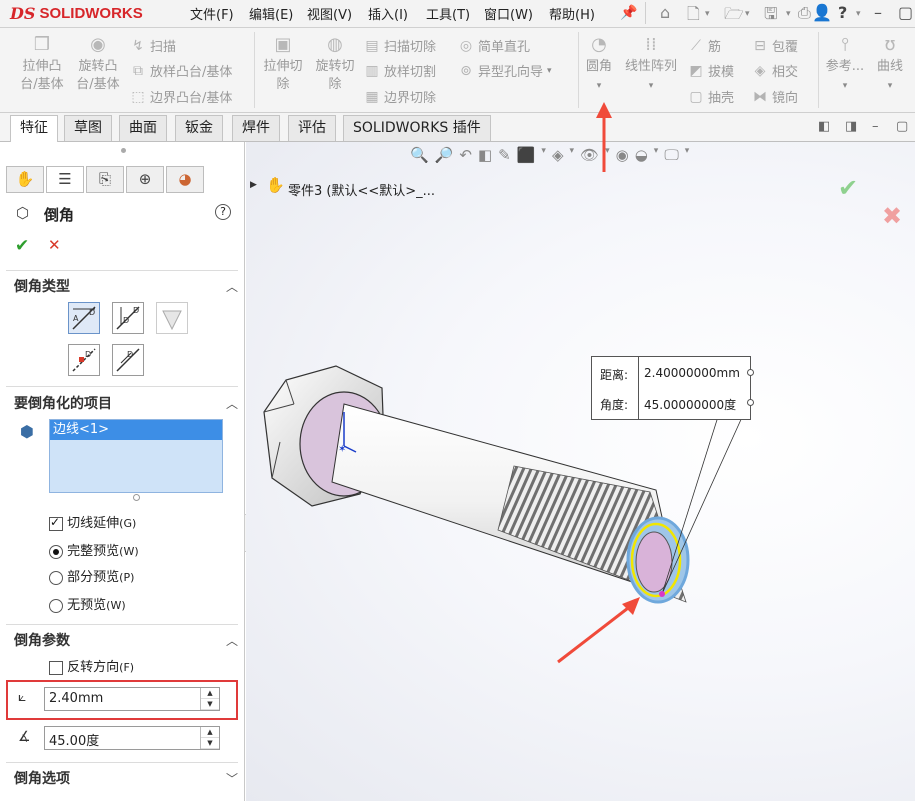 Image resolution: width=915 pixels, height=801 pixels. What do you see at coordinates (84, 318) in the screenshot?
I see `chamfer-type-angle-distance: AD` at bounding box center [84, 318].